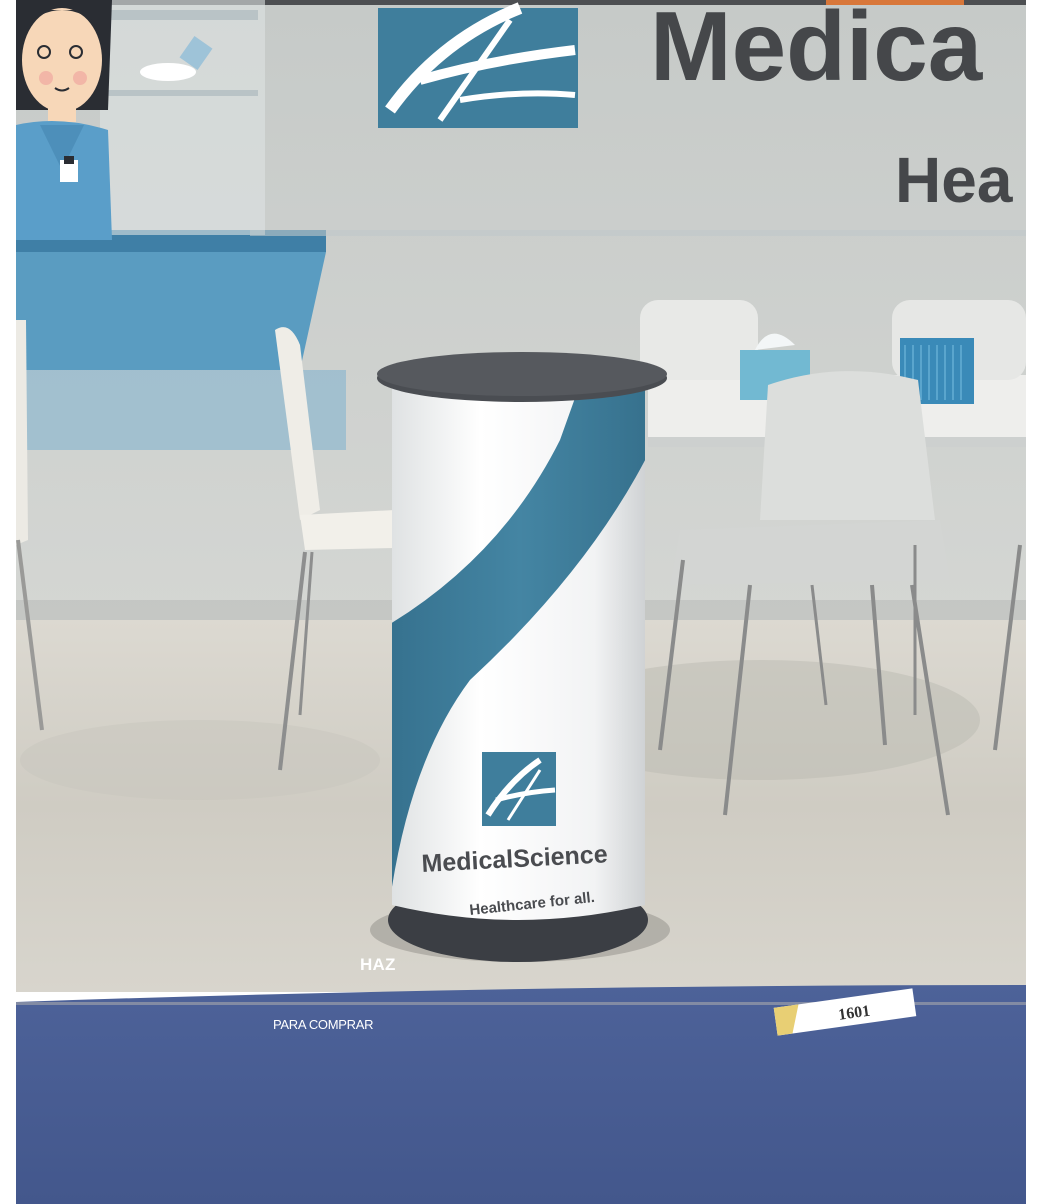  Describe the element at coordinates (378, 964) in the screenshot. I see `overlay-heading: HAZ` at that location.